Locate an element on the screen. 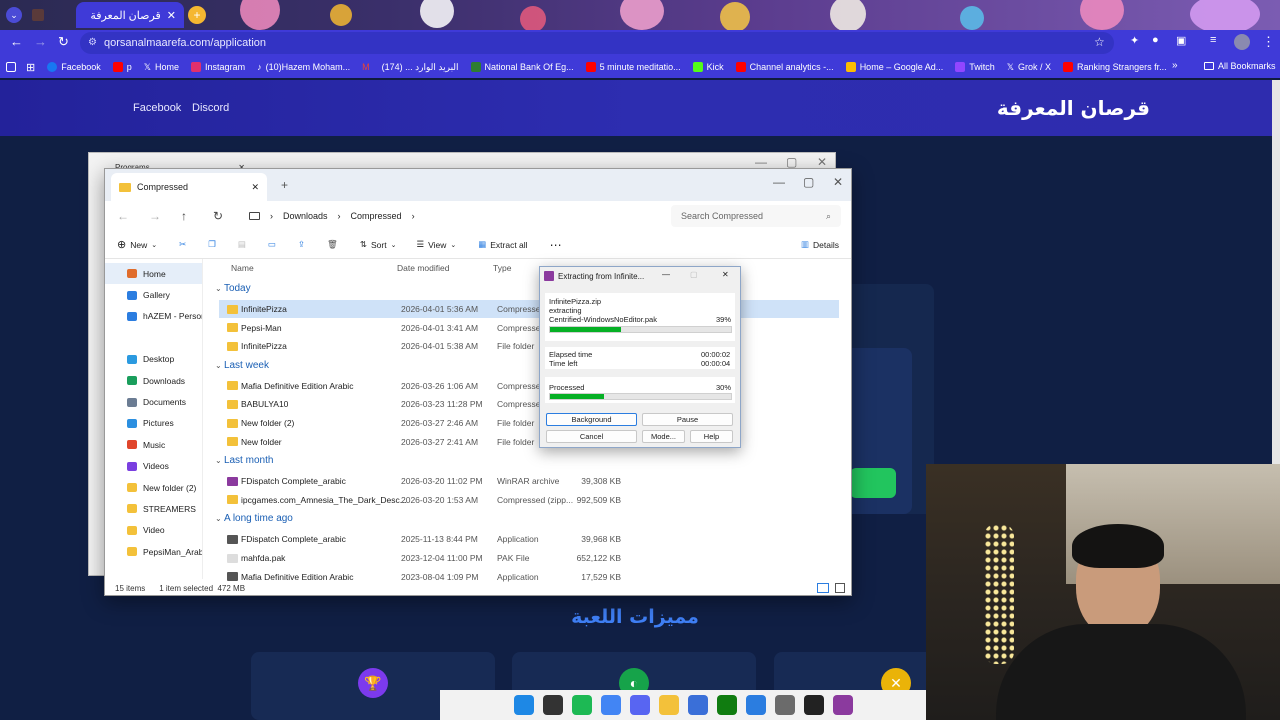 Image resolution: width=1280 pixels, height=720 pixels. file-row: New folder 2026-03-27 2:41 AM File folder is located at coordinates (529, 442).